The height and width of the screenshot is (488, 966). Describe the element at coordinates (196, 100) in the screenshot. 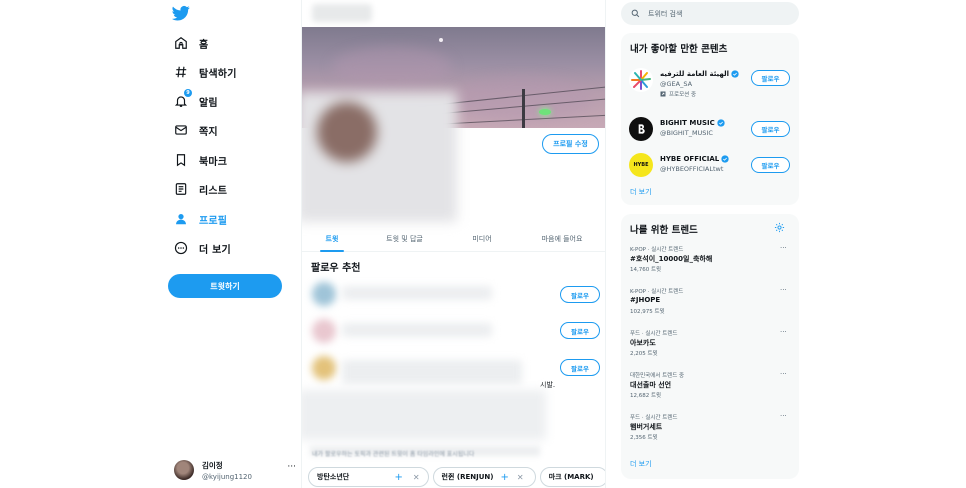

I see `nav-notifications: 9 알림` at that location.